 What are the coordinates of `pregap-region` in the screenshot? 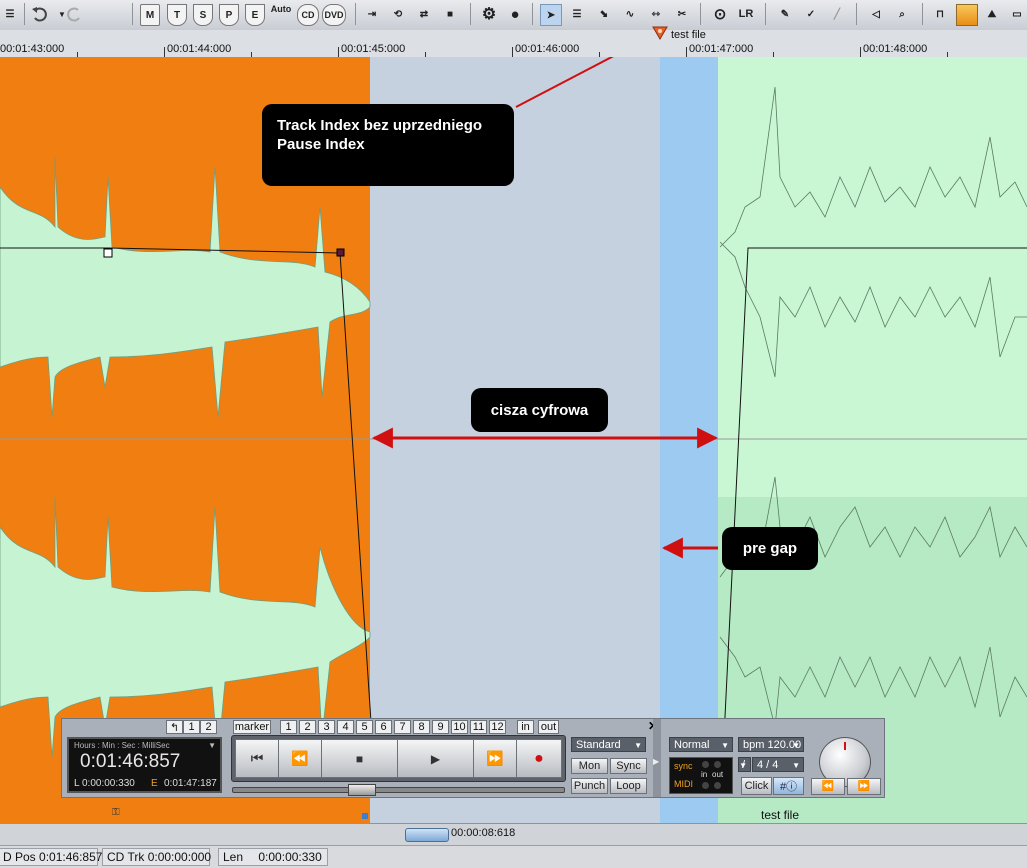 It's located at (689, 440).